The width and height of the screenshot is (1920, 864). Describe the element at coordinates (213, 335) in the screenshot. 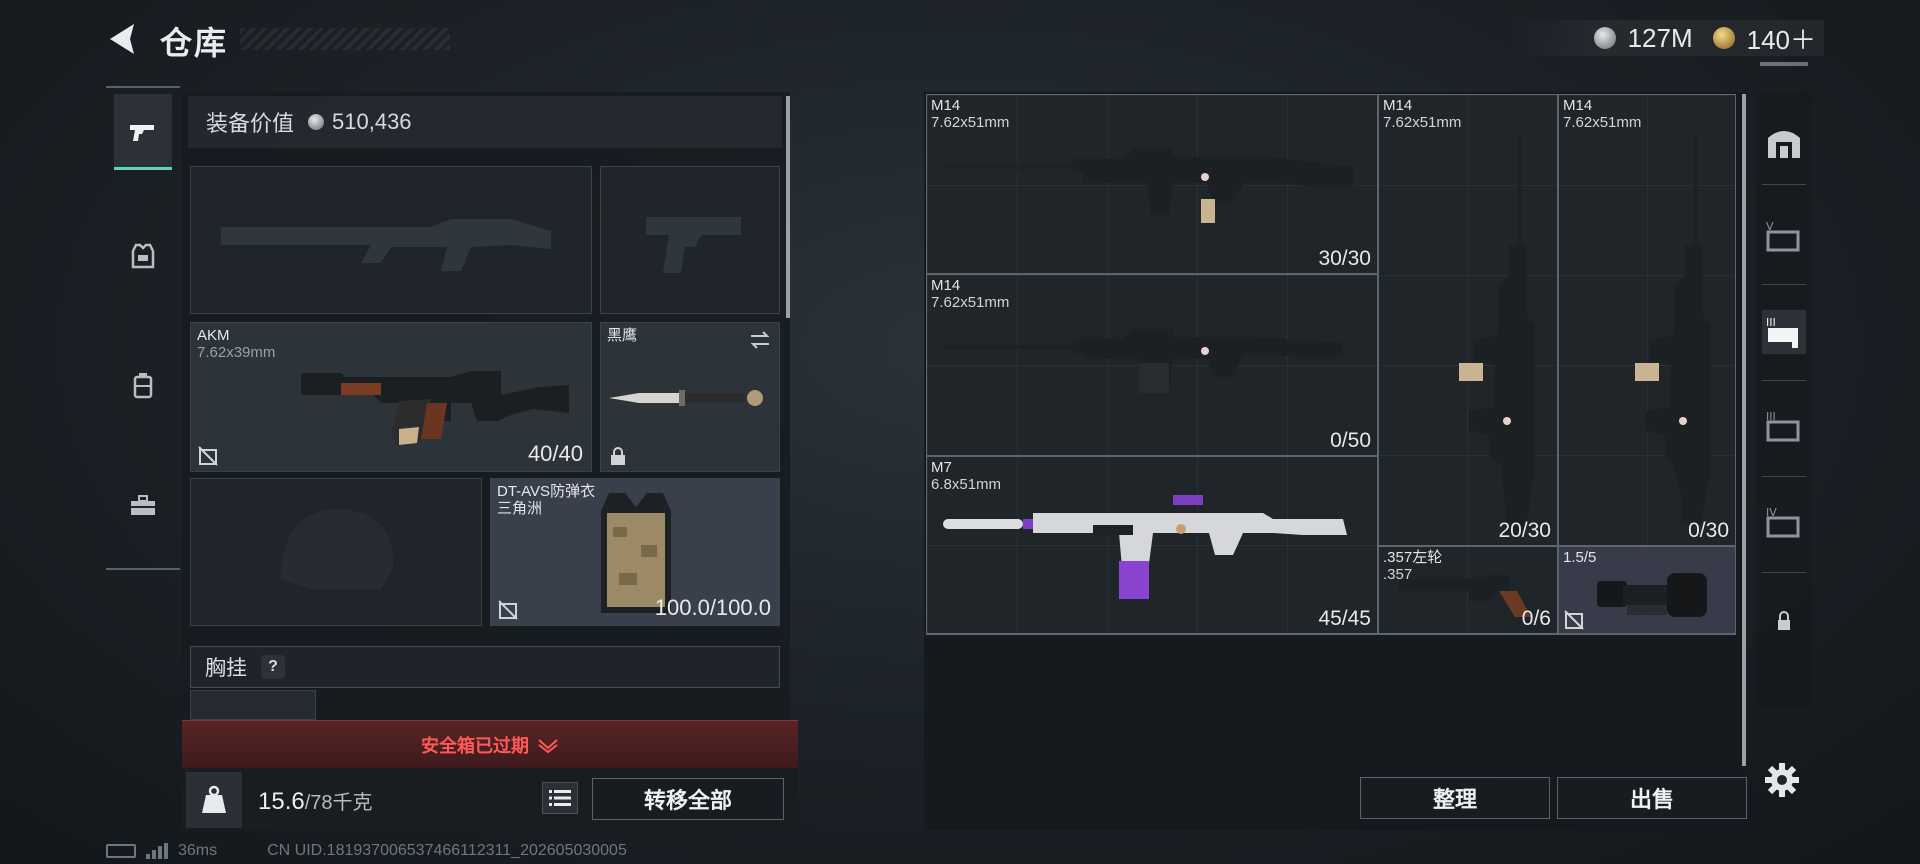

I see `weapon-name: AKM` at that location.